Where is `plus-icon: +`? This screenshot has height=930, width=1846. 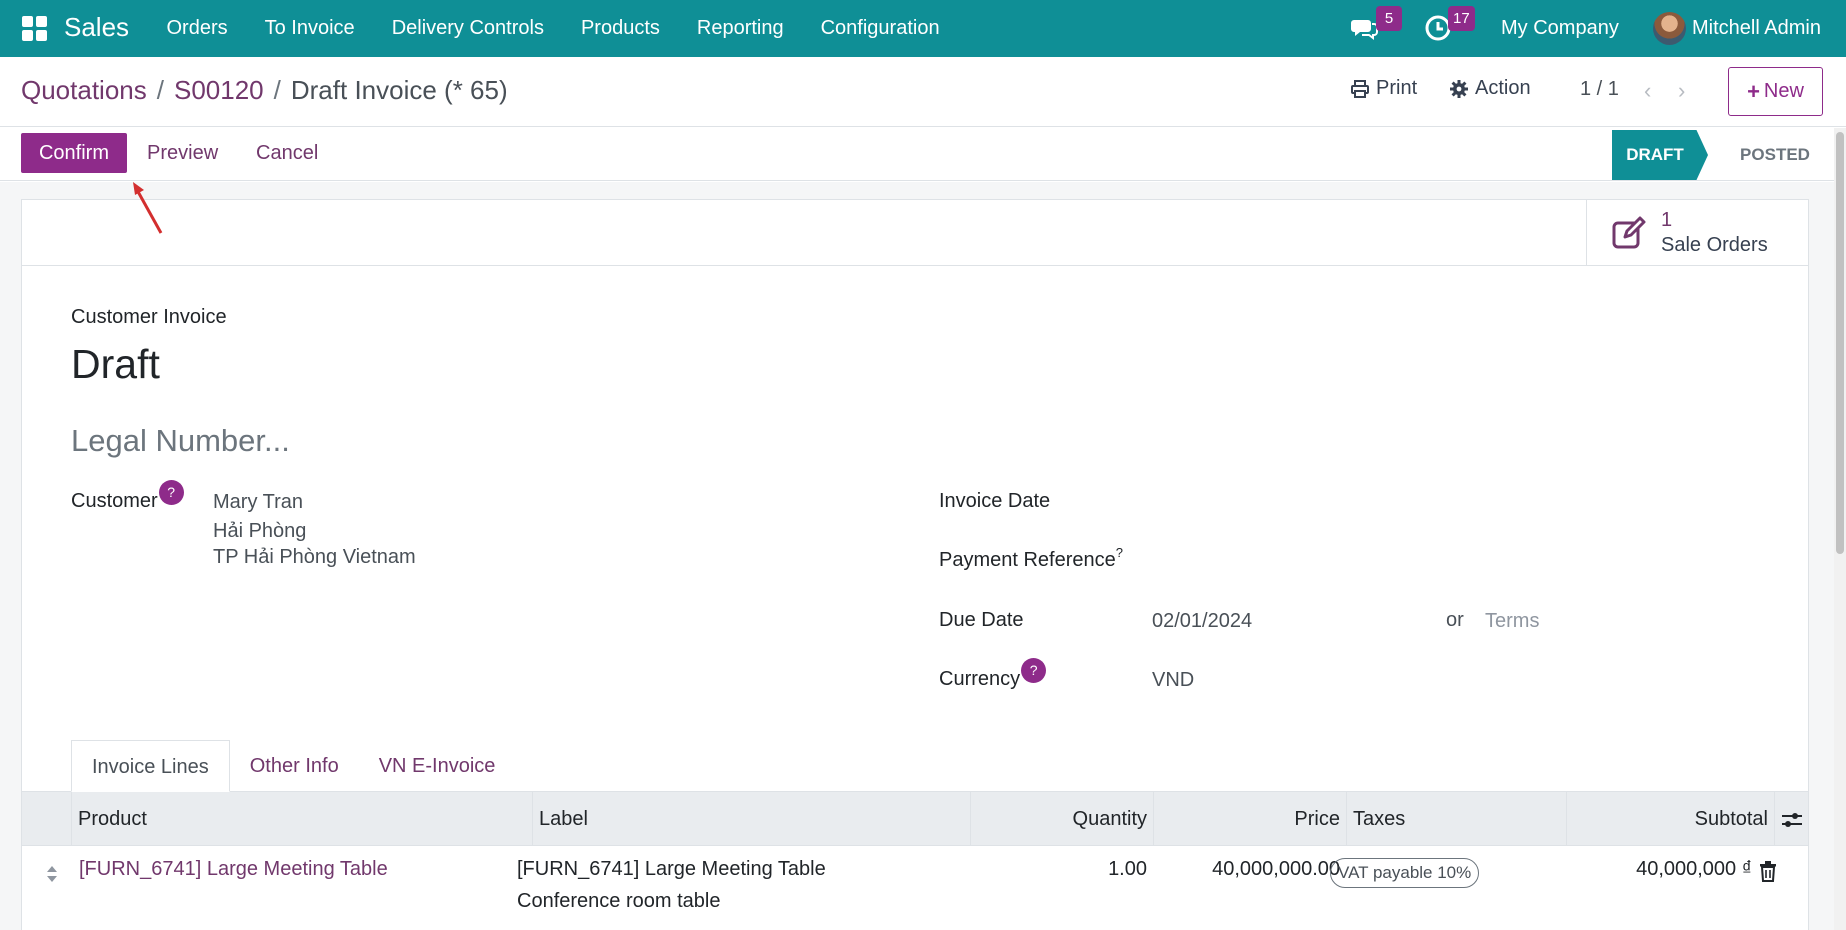 plus-icon: + is located at coordinates (1753, 91).